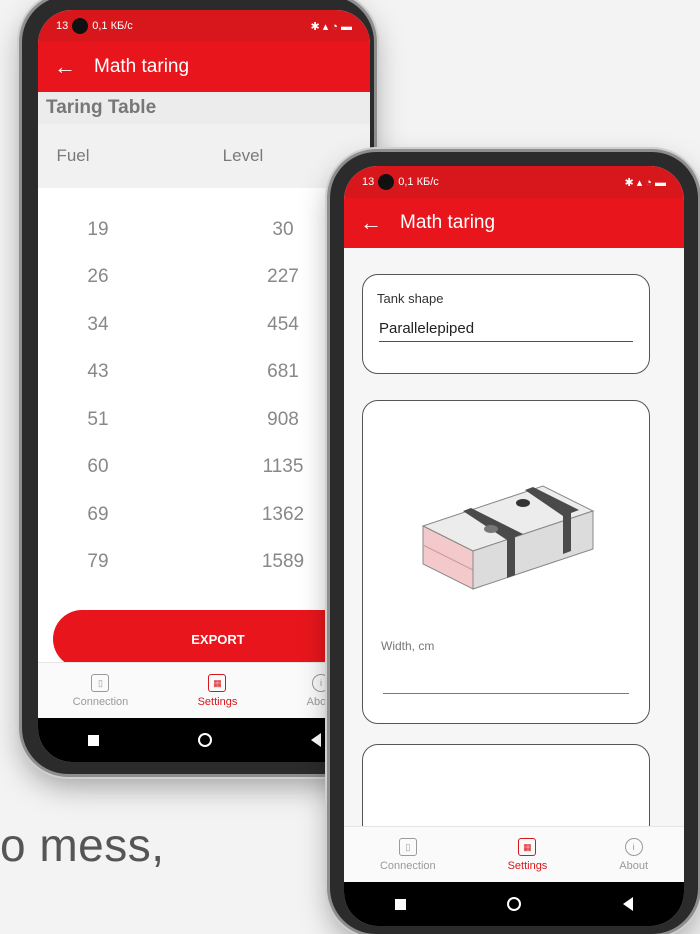 The width and height of the screenshot is (700, 934). Describe the element at coordinates (506, 331) in the screenshot. I see `tank-shape-select: Parallelepiped` at that location.